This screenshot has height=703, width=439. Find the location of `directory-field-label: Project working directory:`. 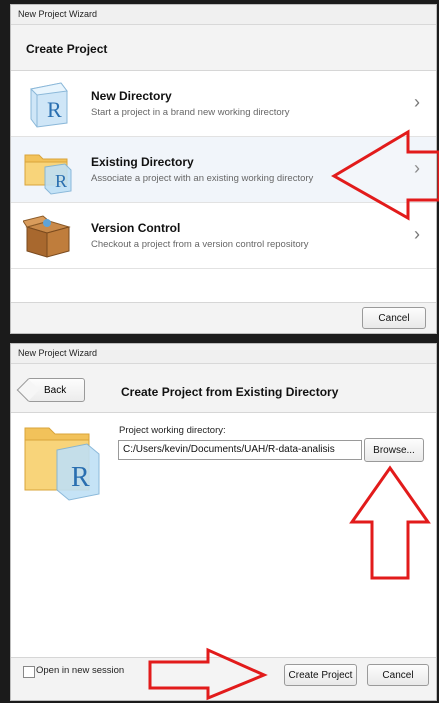

directory-field-label: Project working directory: is located at coordinates (172, 430).